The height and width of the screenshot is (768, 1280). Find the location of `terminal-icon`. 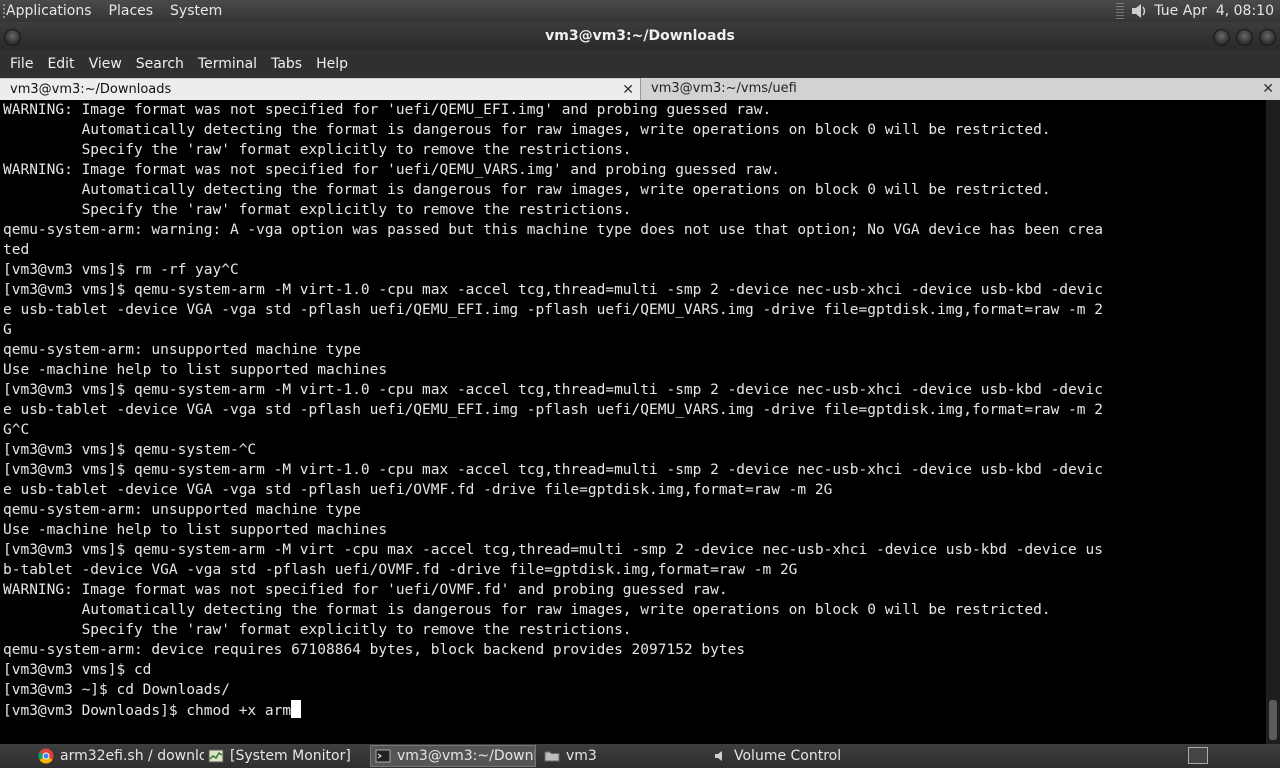

terminal-icon is located at coordinates (383, 756).